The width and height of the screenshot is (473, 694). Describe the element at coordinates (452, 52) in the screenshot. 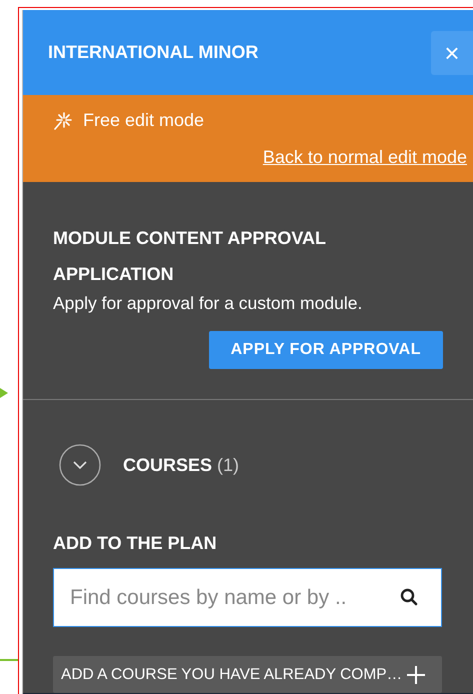

I see `close-button: ×` at that location.